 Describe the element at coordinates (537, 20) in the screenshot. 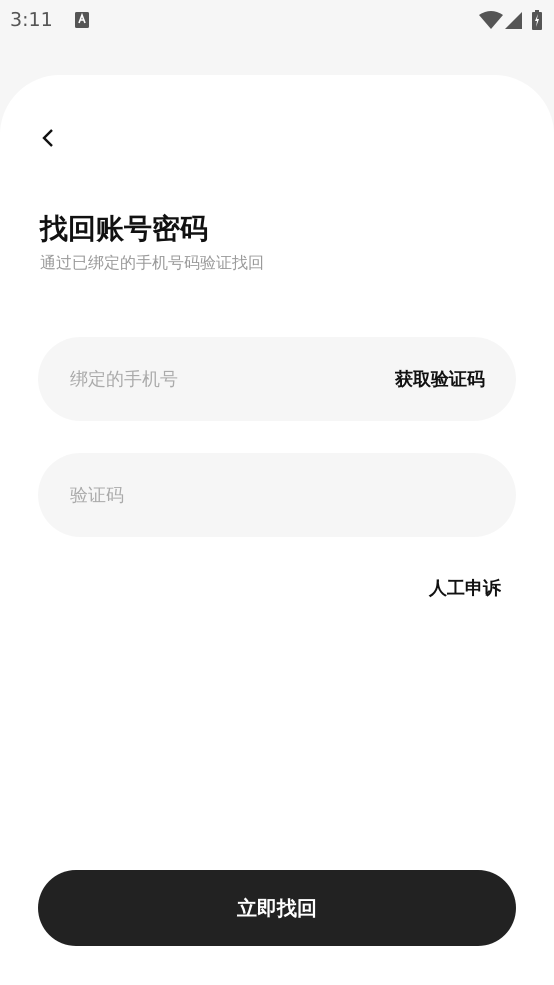

I see `battery-icon` at that location.